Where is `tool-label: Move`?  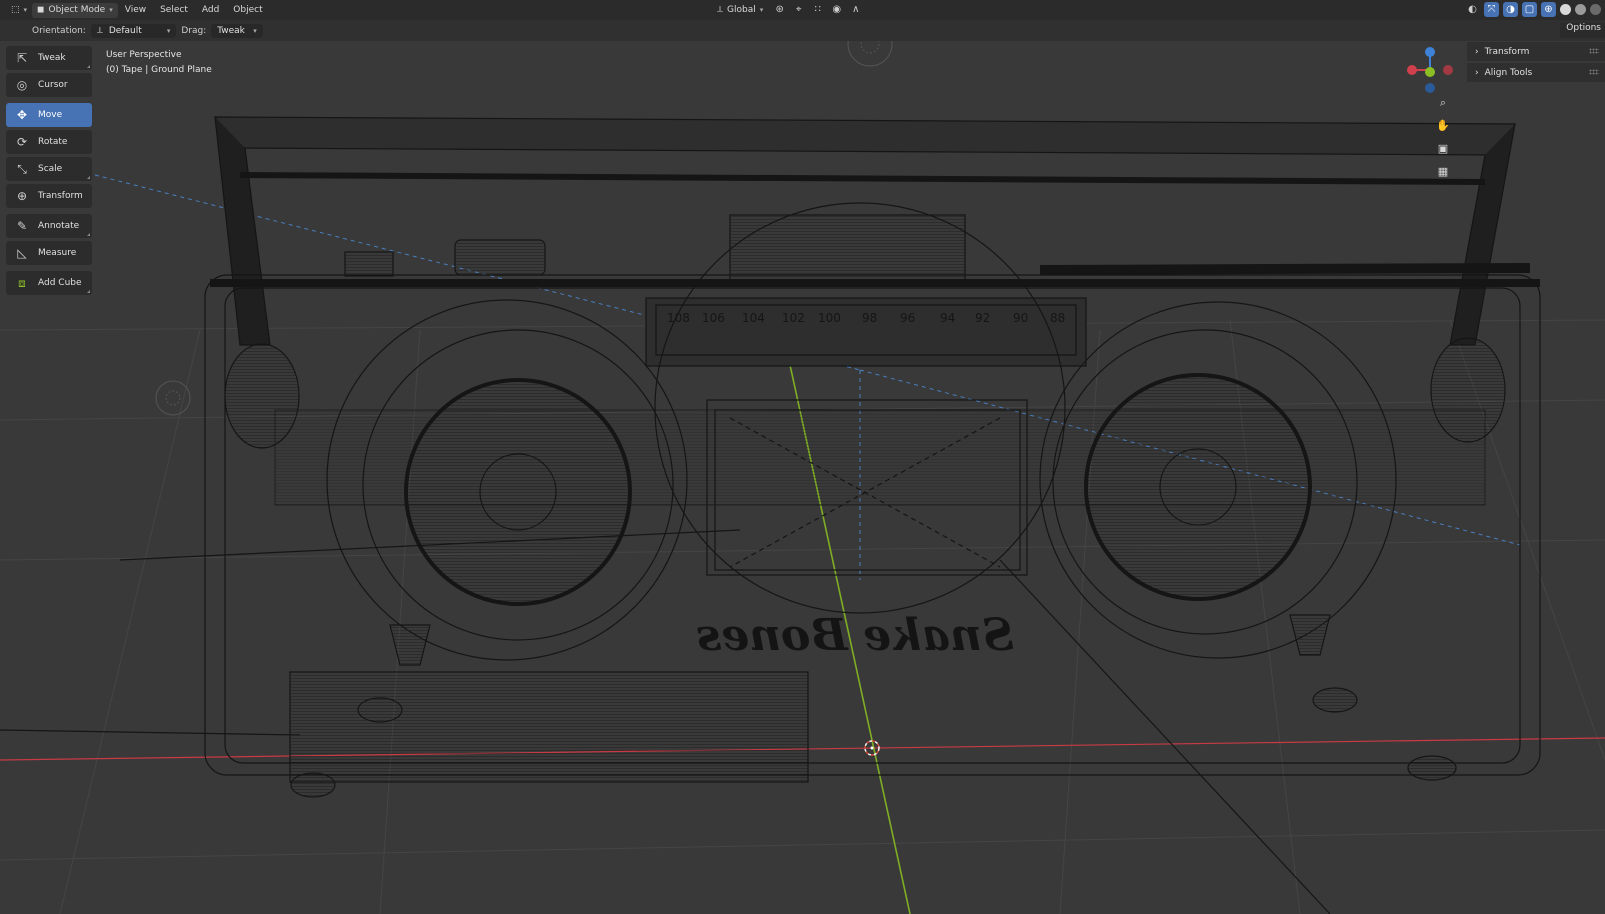 tool-label: Move is located at coordinates (50, 115).